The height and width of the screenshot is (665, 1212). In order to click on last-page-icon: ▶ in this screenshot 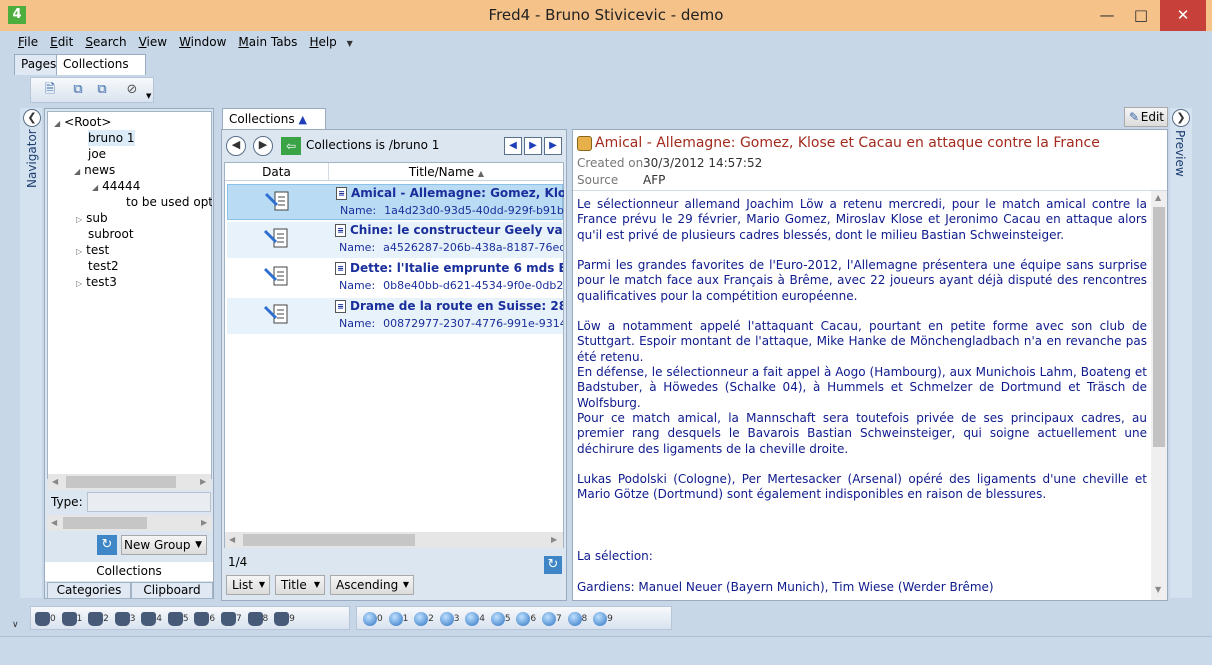, I will do `click(553, 146)`.